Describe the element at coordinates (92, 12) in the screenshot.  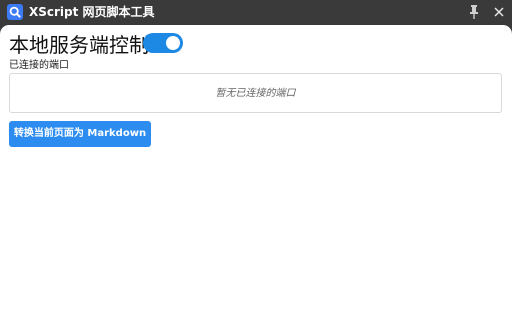
I see `window-title: XScript 网页脚本工具` at that location.